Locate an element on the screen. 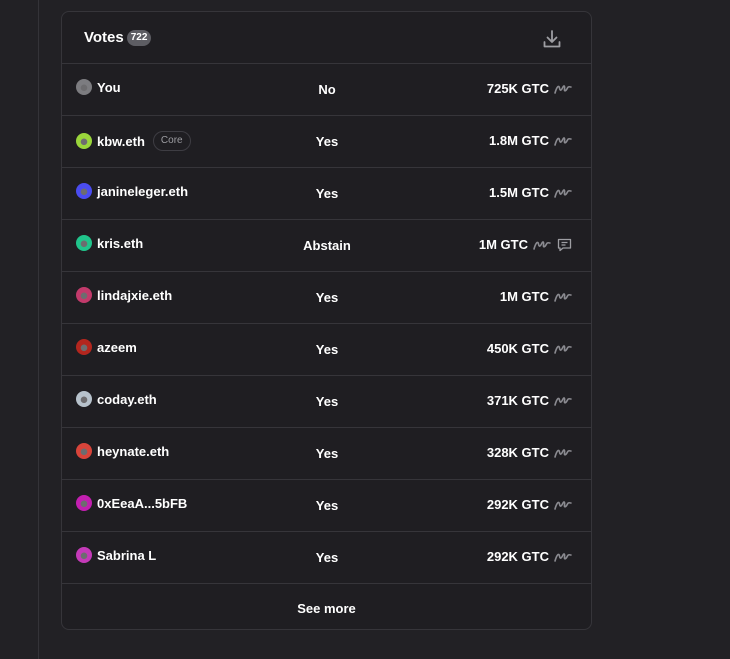 Image resolution: width=730 pixels, height=659 pixels. vote-row: You No 725K GTC is located at coordinates (326, 89).